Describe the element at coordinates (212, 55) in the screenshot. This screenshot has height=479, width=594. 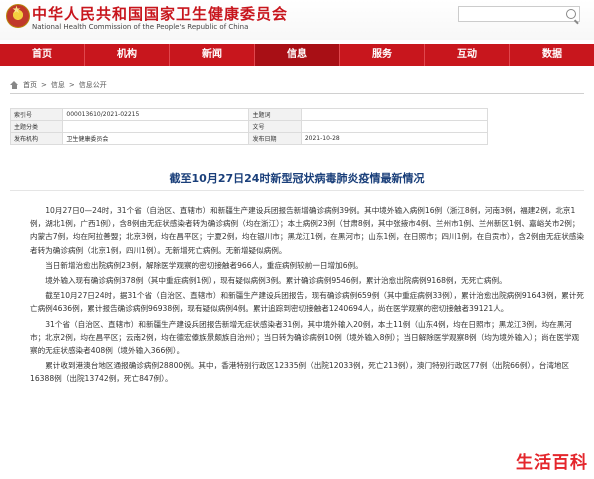
I see `nav-item-news: 新闻` at that location.